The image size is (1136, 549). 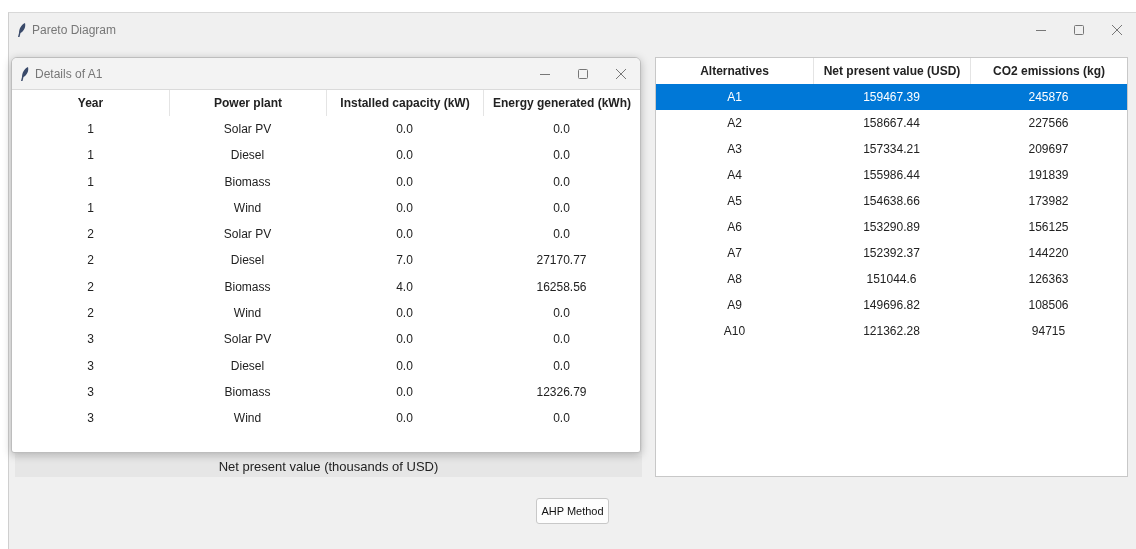 I want to click on table-row: A2 158667.44 227566, so click(x=891, y=123).